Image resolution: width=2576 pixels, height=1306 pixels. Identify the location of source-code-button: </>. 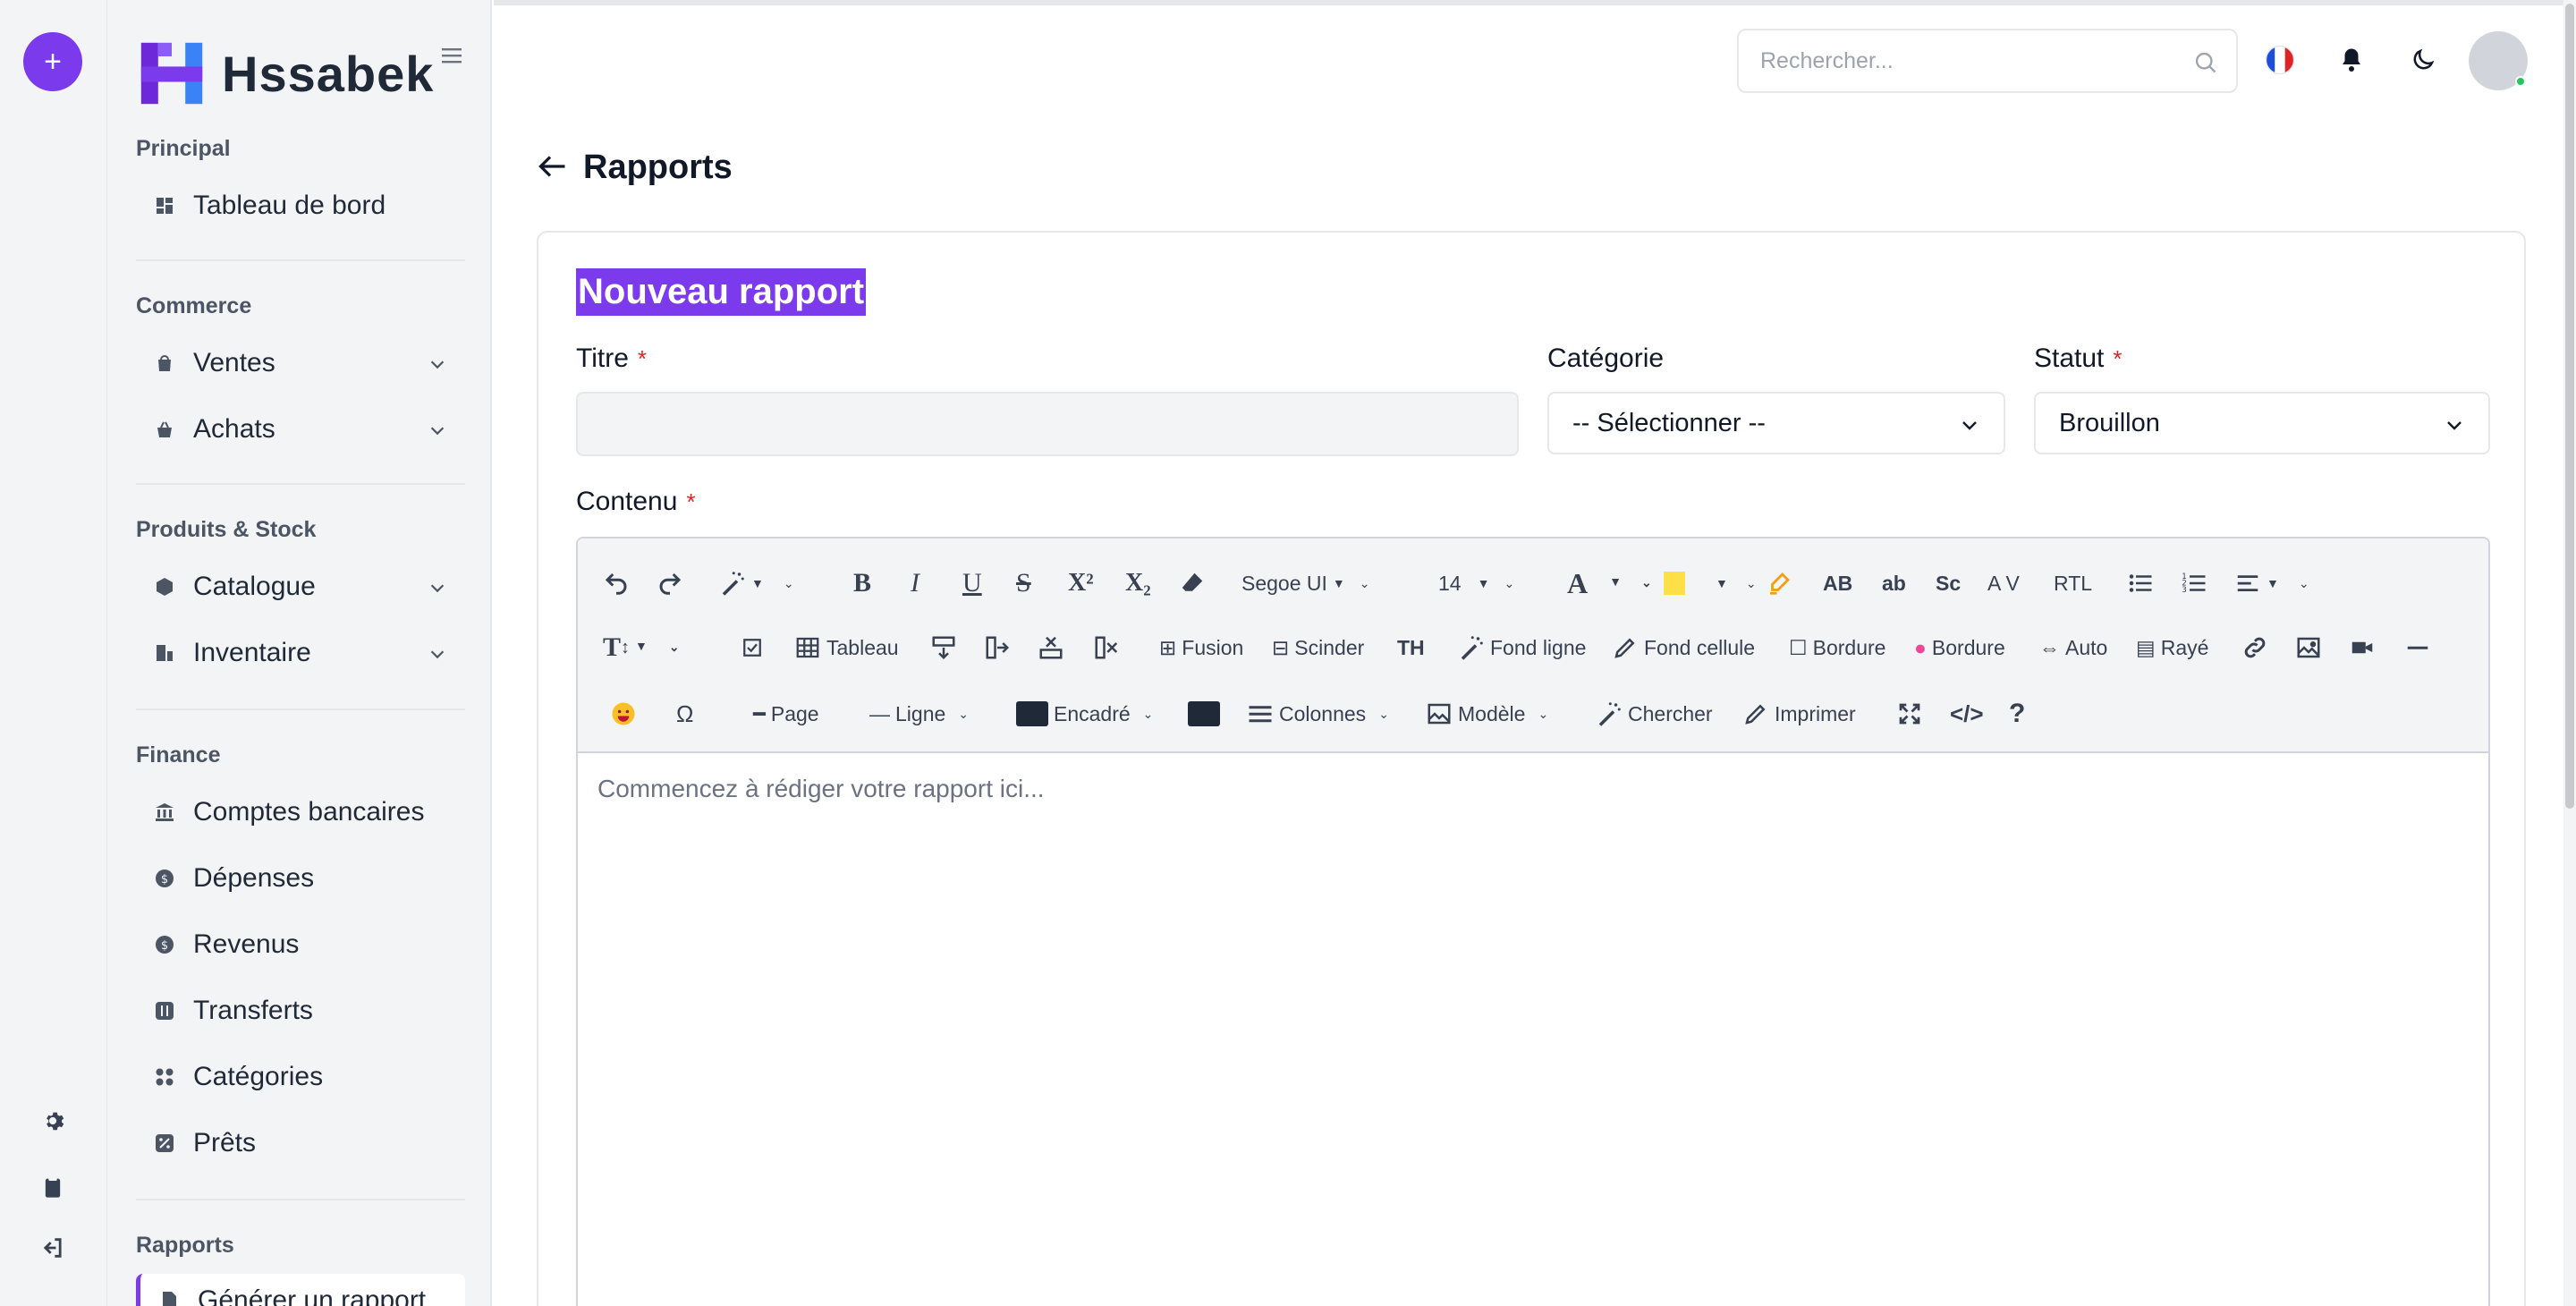
(1967, 714).